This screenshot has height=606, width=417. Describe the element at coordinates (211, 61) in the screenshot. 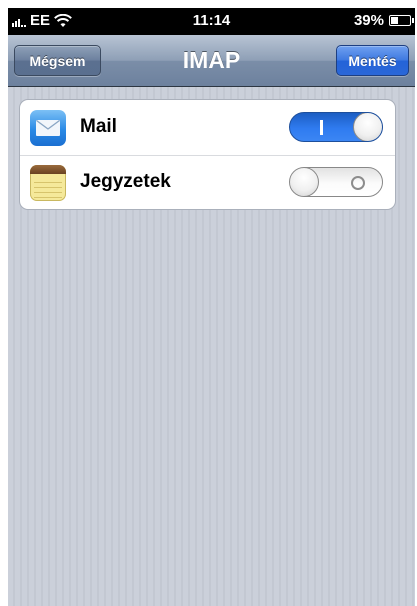

I see `navigation-bar: Mégsem IMAP Mentés` at that location.